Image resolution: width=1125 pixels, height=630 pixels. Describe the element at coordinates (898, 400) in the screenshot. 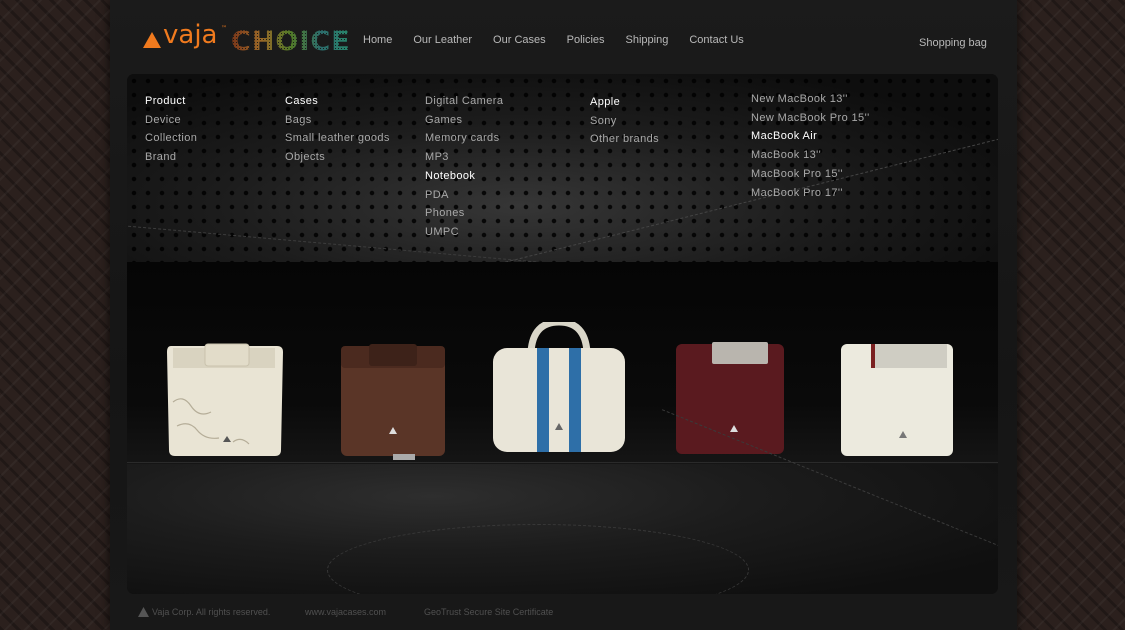

I see `product-white-sleeve` at that location.